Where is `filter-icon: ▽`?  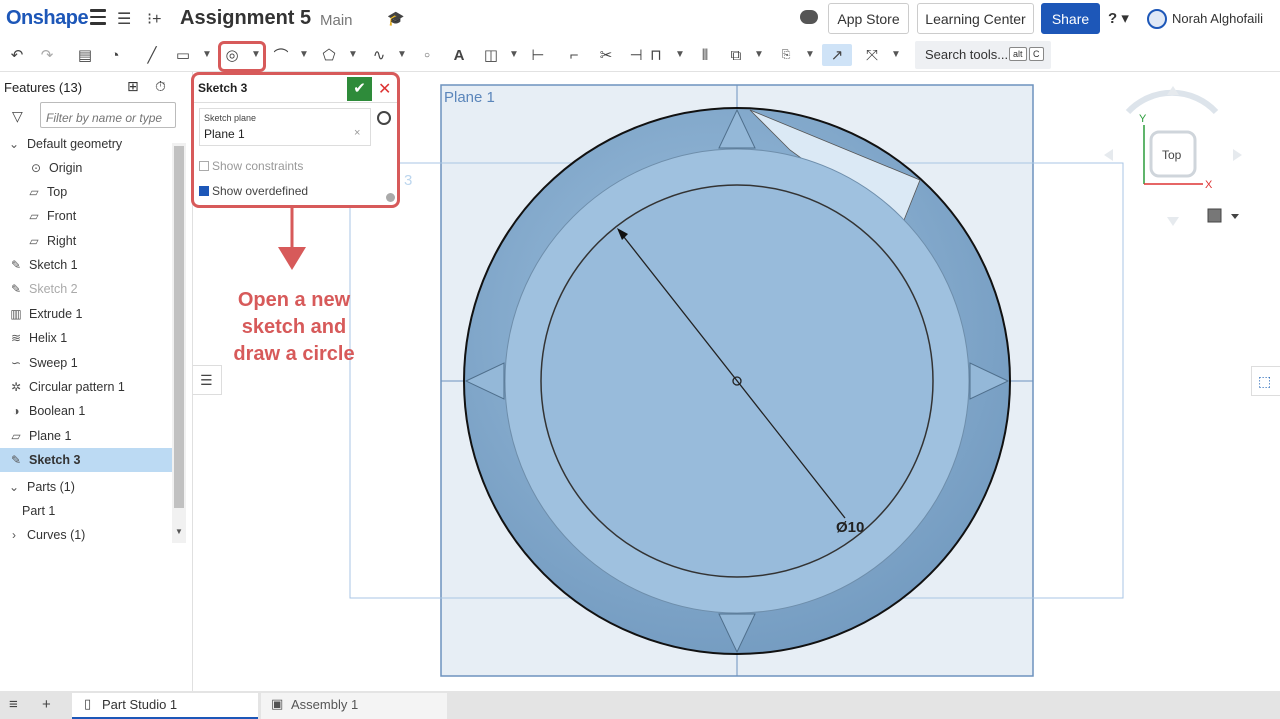
filter-icon: ▽ is located at coordinates (17, 116).